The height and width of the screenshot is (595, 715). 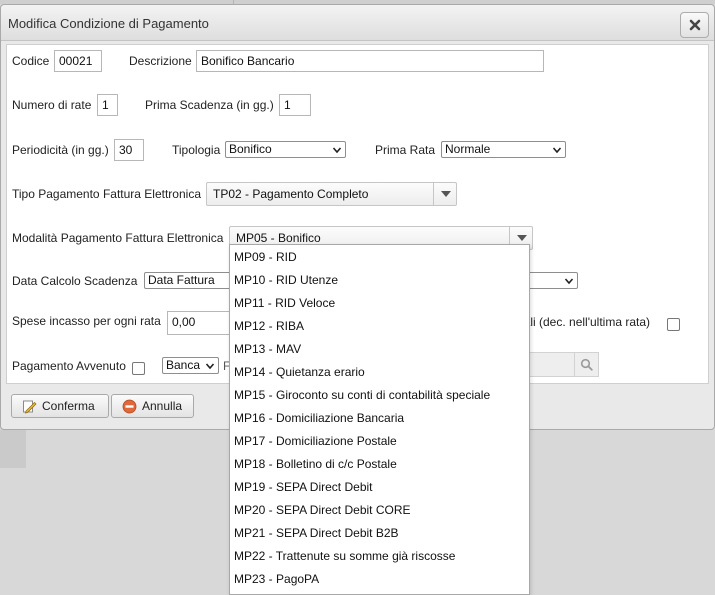 What do you see at coordinates (405, 150) in the screenshot?
I see `prima-rata-label: Prima Rata` at bounding box center [405, 150].